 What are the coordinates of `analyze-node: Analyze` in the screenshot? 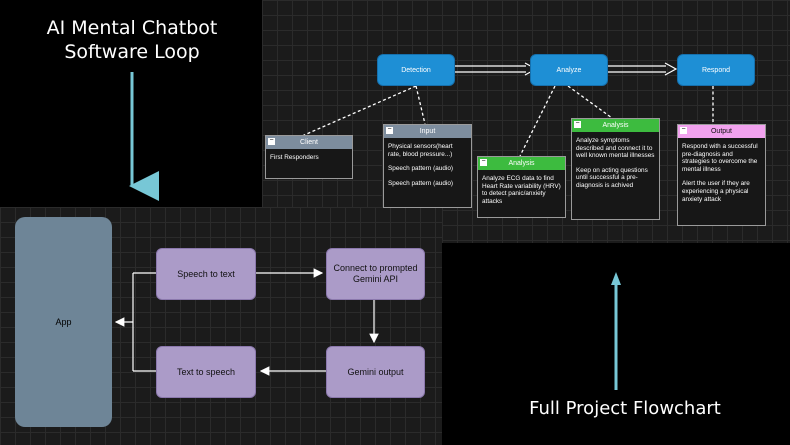 It's located at (569, 70).